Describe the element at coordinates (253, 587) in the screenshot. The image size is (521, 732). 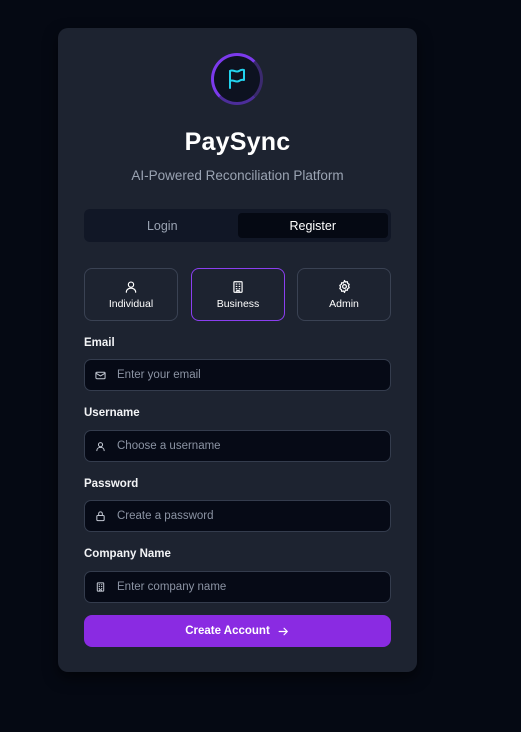
I see `company-name-input` at that location.